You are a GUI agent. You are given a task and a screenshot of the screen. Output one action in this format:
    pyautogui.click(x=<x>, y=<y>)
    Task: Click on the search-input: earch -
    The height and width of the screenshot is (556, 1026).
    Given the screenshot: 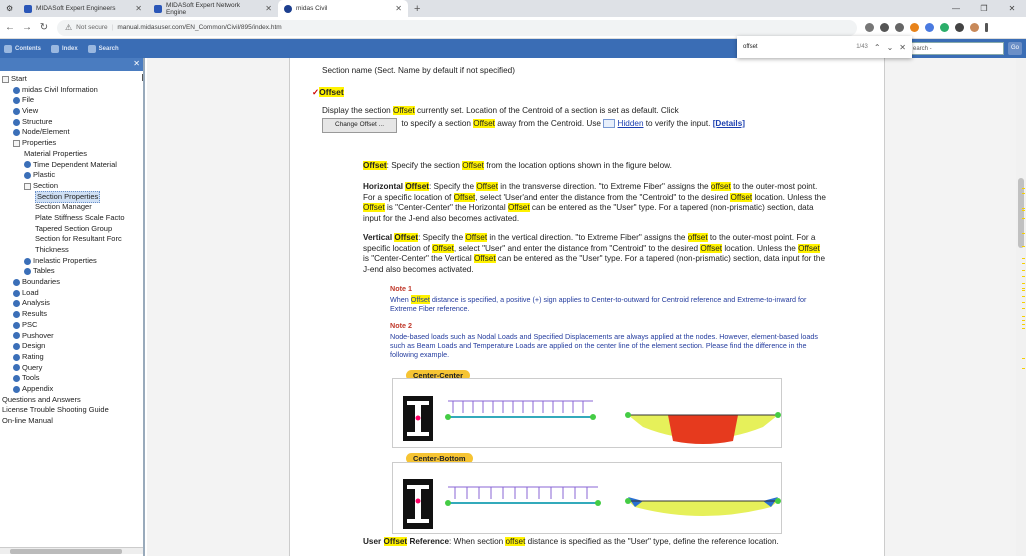 What is the action you would take?
    pyautogui.click(x=956, y=48)
    